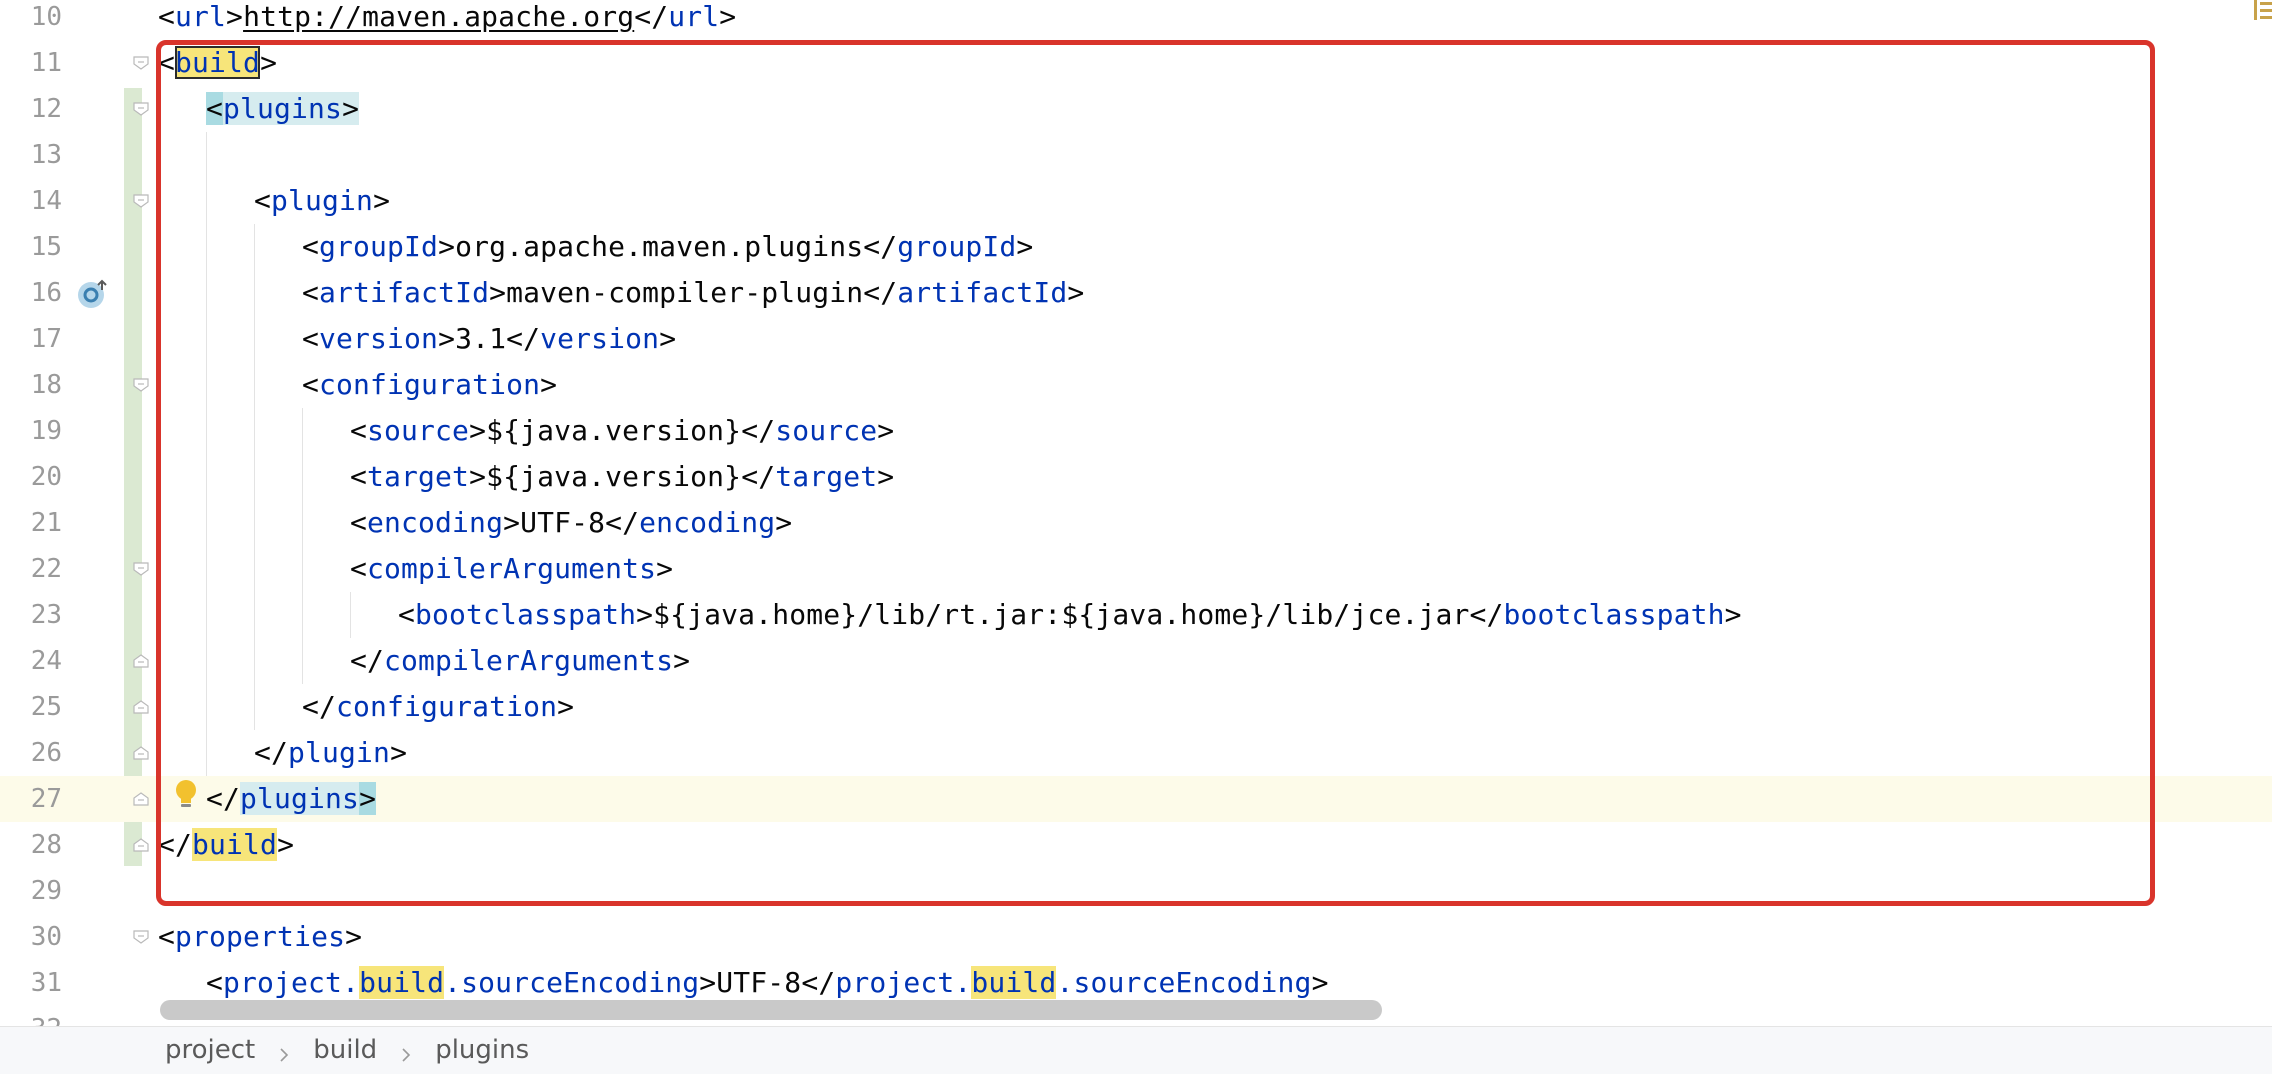 Image resolution: width=2272 pixels, height=1074 pixels. Describe the element at coordinates (771, 1010) in the screenshot. I see `horizontal-scrollbar` at that location.